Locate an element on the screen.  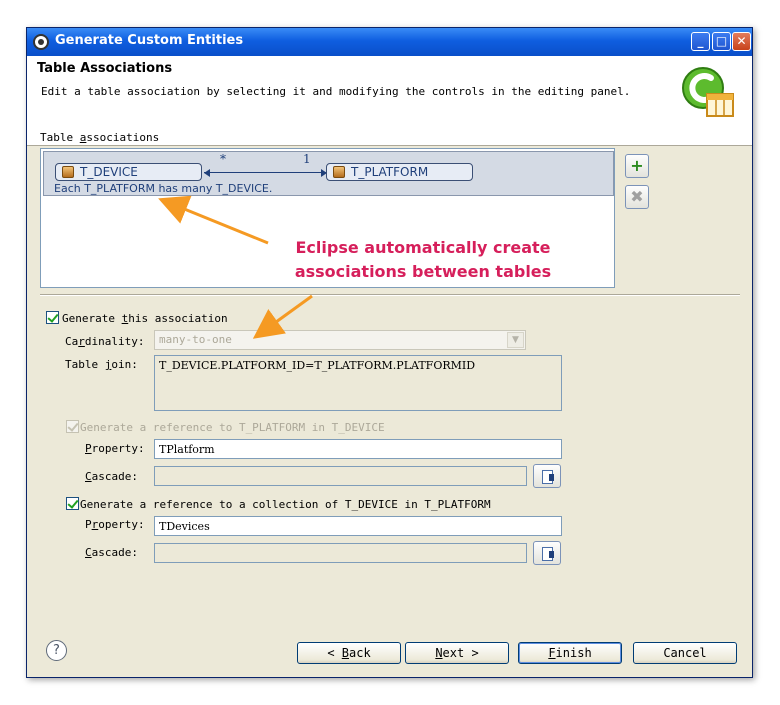
annotation-arrow-to-row is located at coordinates (213, 220).